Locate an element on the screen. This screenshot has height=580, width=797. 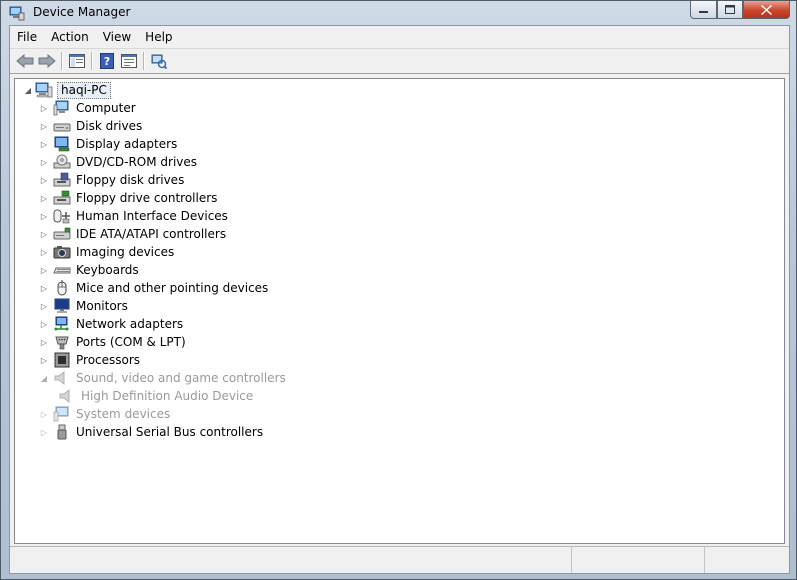
tree-item-mice-and-other-pointing-devices: ▷ Mice and other pointing devices is located at coordinates (162, 288).